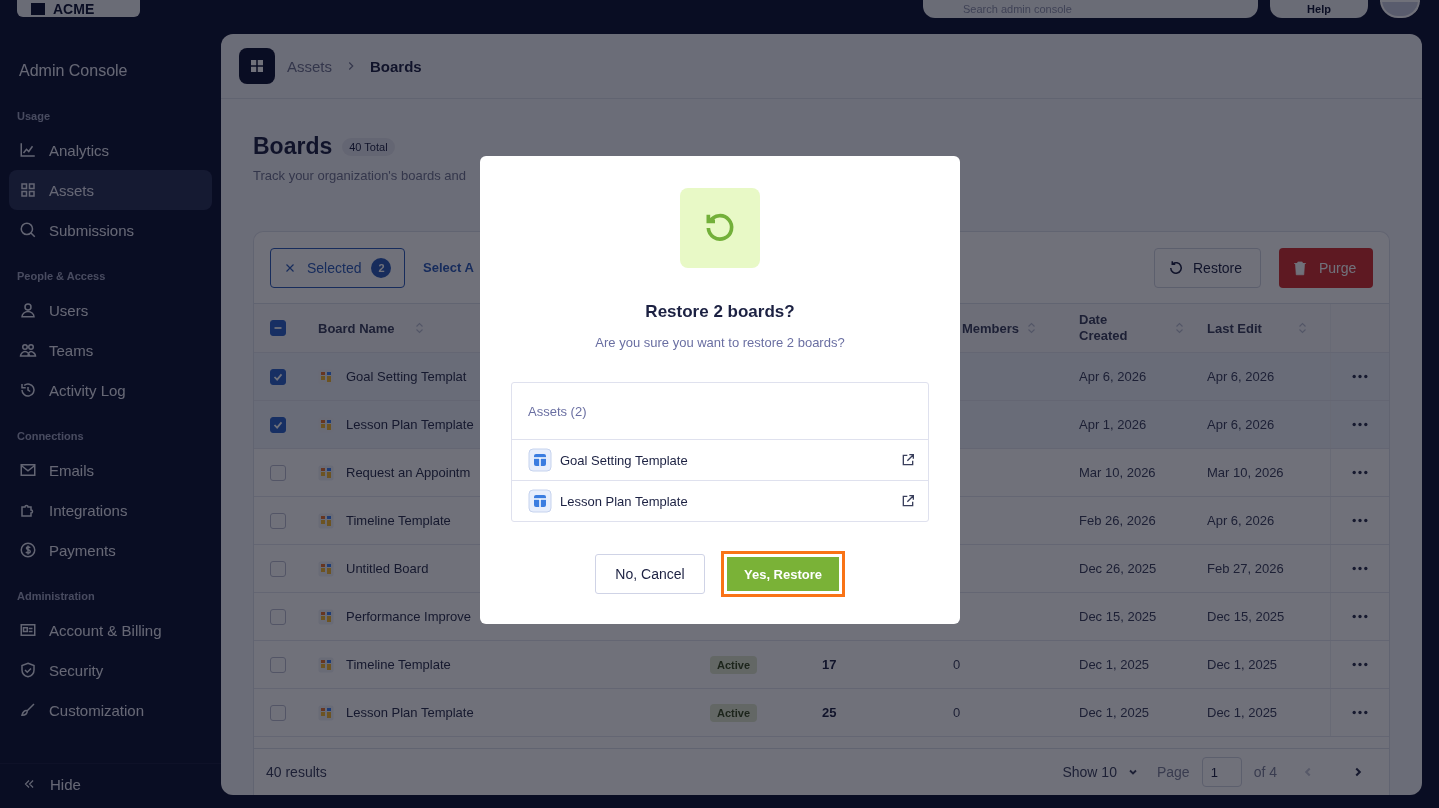 The image size is (1439, 808). Describe the element at coordinates (1234, 328) in the screenshot. I see `column-header: Last Edit` at that location.